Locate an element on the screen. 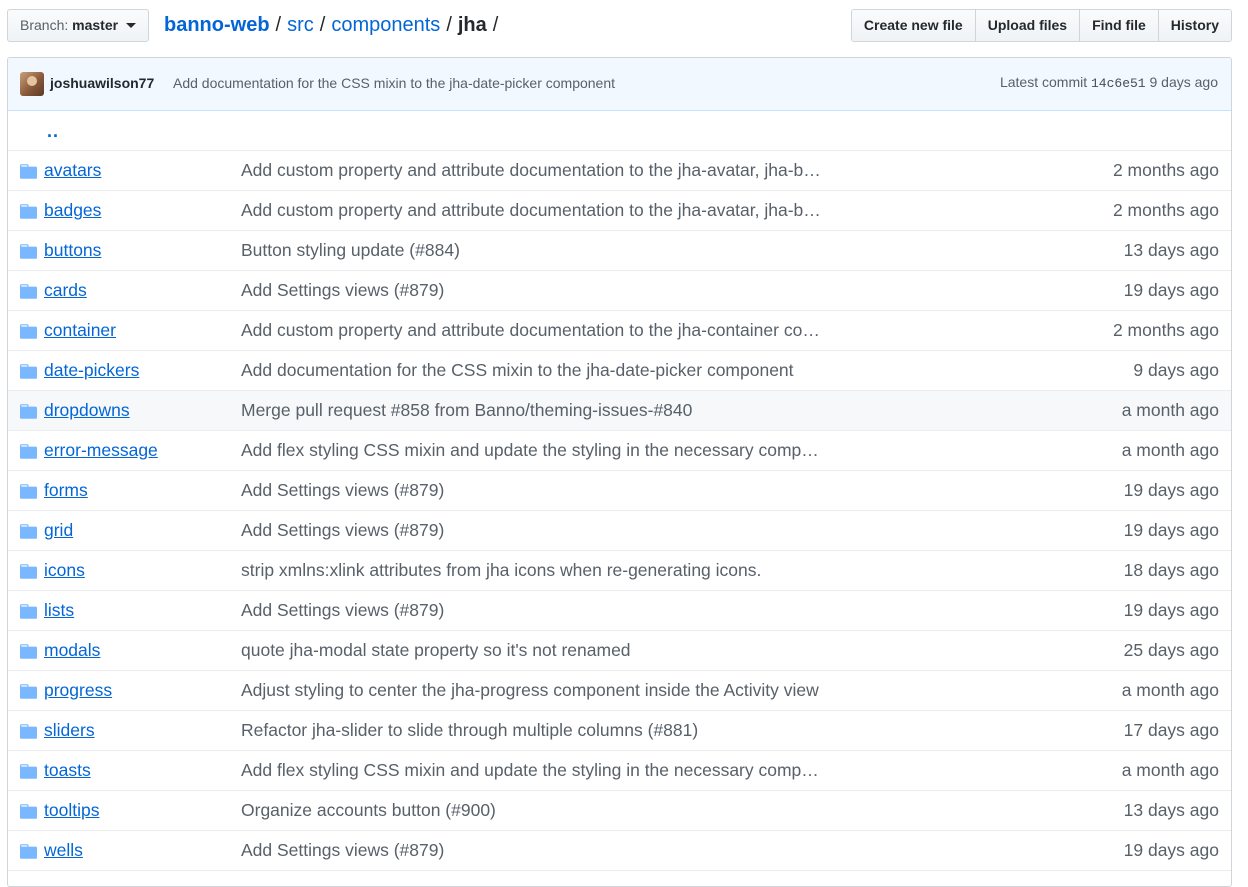 This screenshot has height=887, width=1248. breadcrumb: banno-web / src / components / jha / is located at coordinates (334, 25).